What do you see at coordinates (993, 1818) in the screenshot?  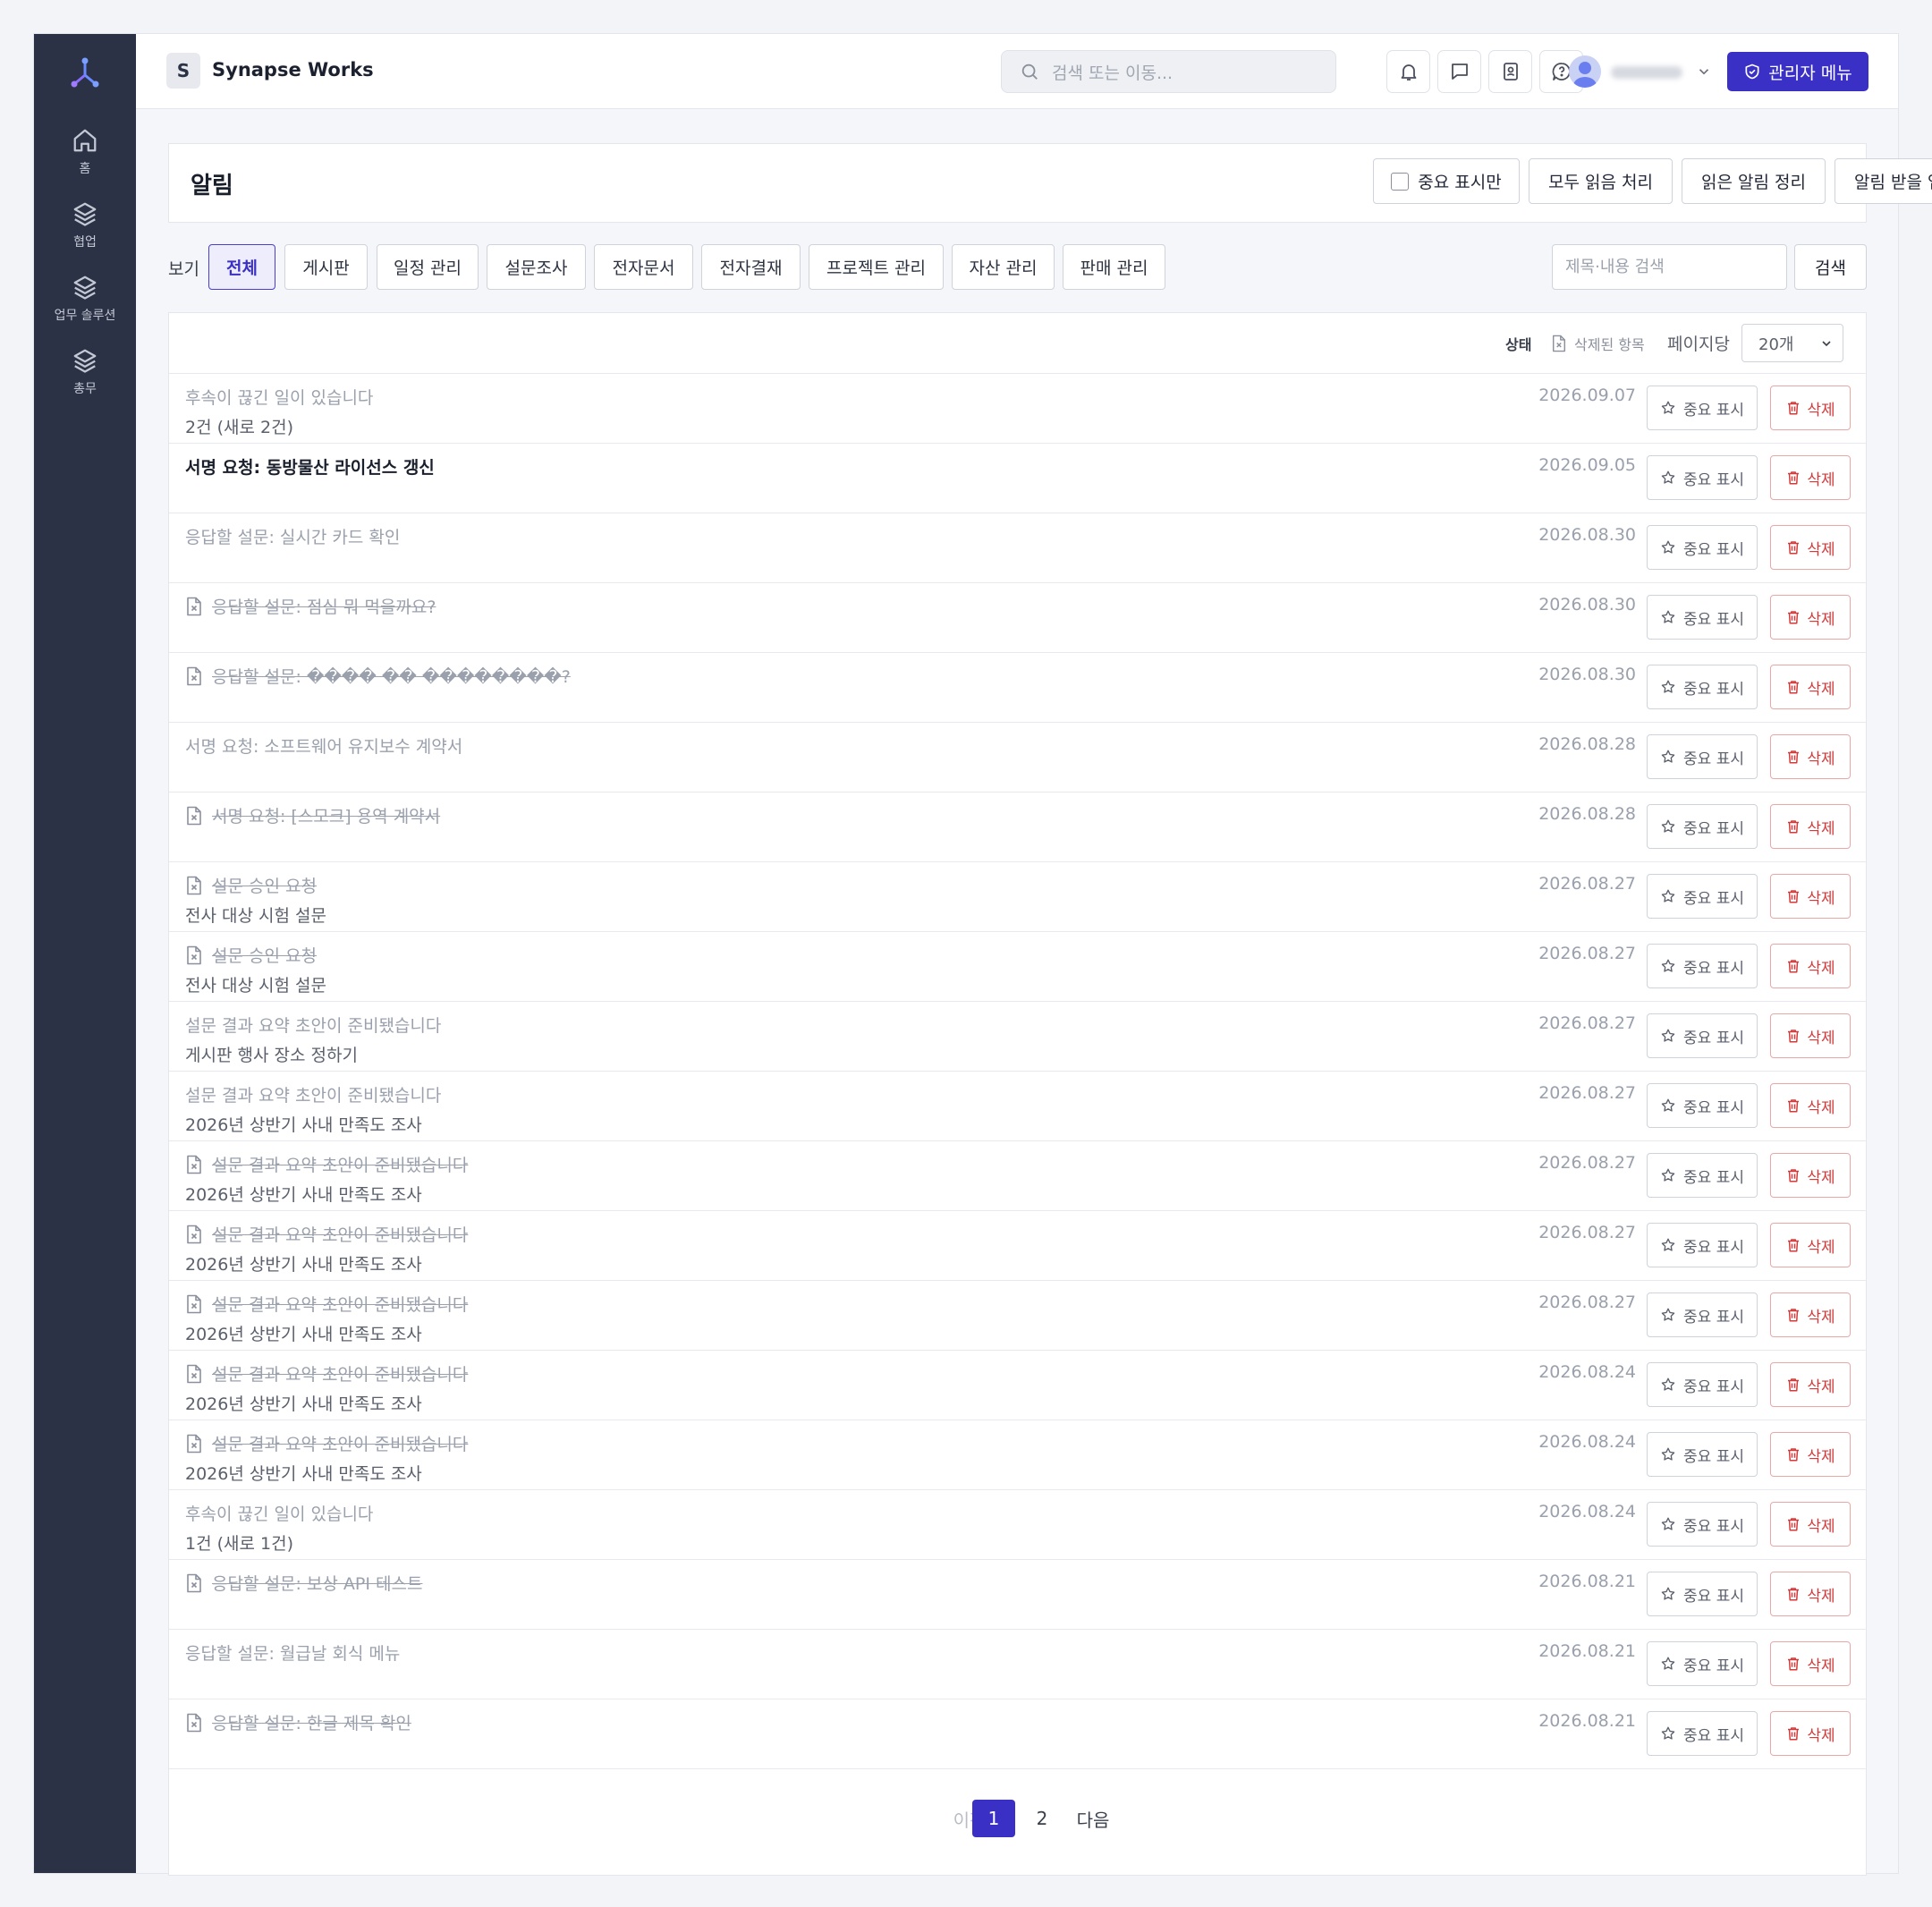 I see `page-button-1: 1` at bounding box center [993, 1818].